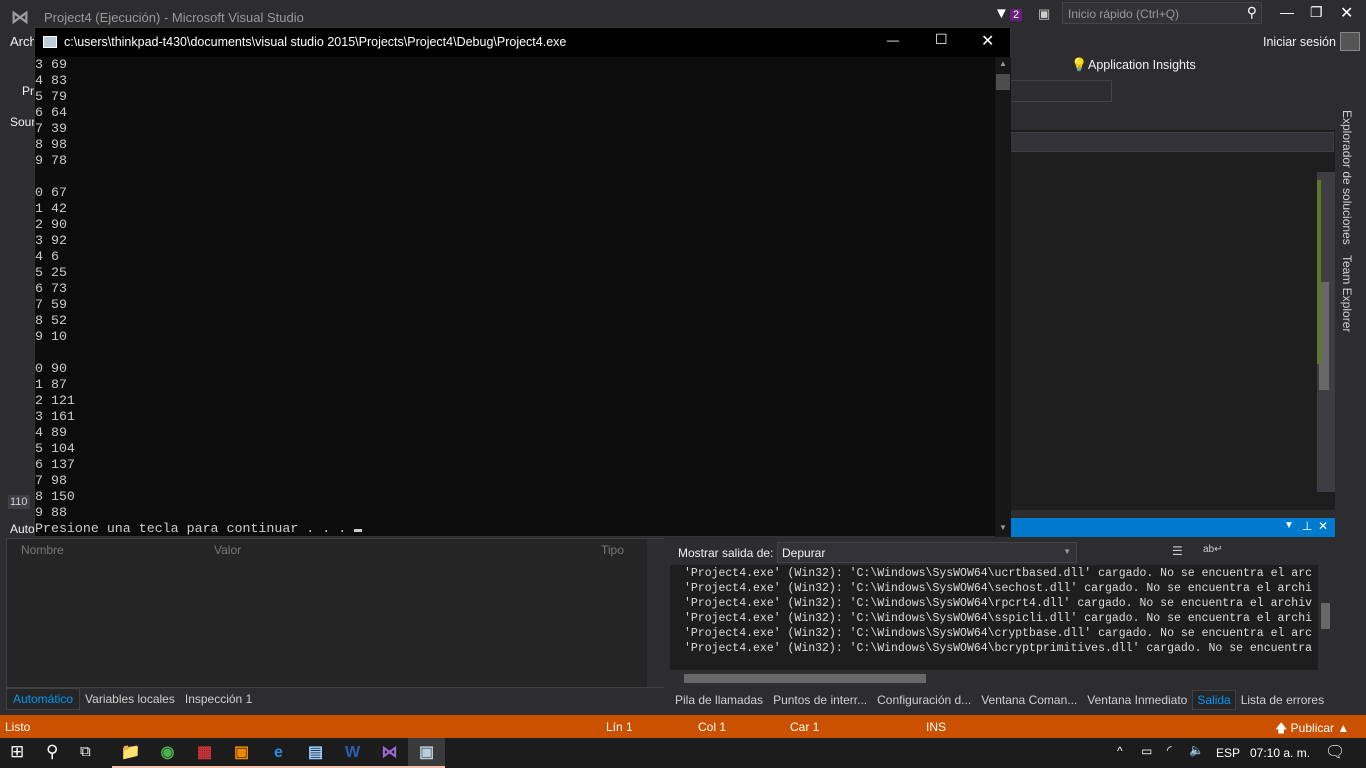  I want to click on output-source-select: Depurar ▼, so click(927, 552).